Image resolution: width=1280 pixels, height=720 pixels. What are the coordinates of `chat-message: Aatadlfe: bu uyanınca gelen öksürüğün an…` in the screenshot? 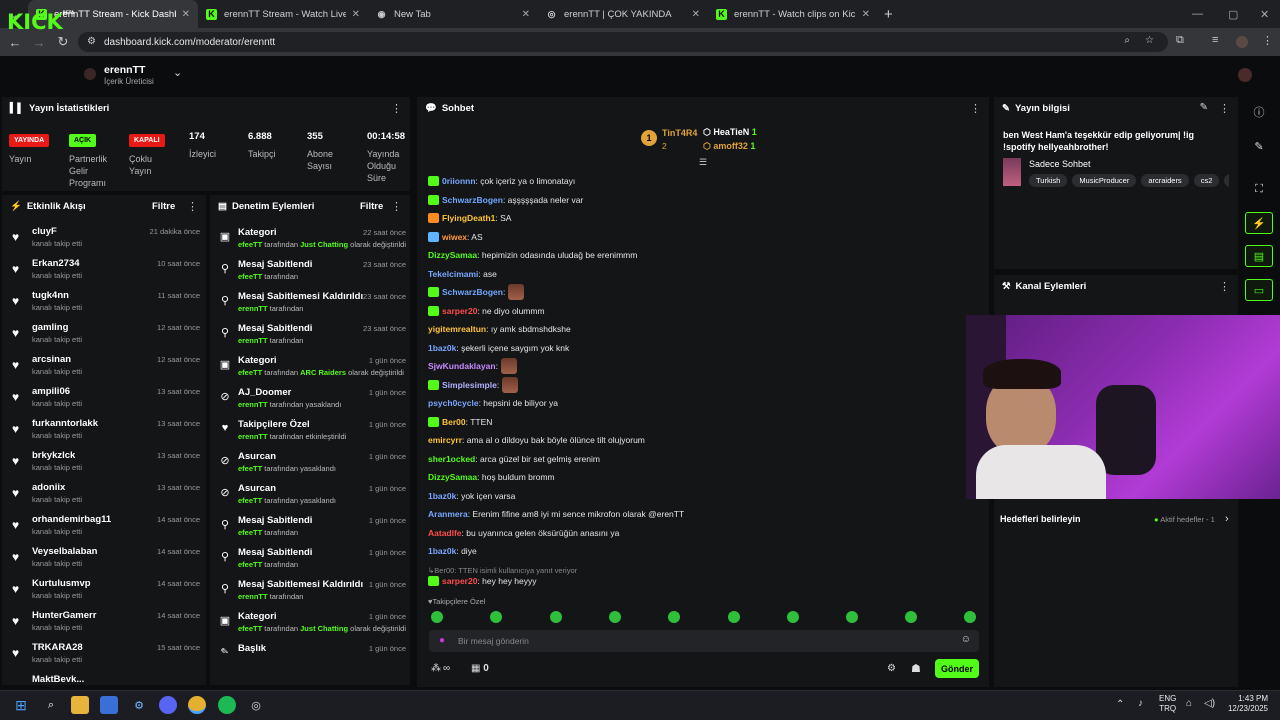 It's located at (523, 533).